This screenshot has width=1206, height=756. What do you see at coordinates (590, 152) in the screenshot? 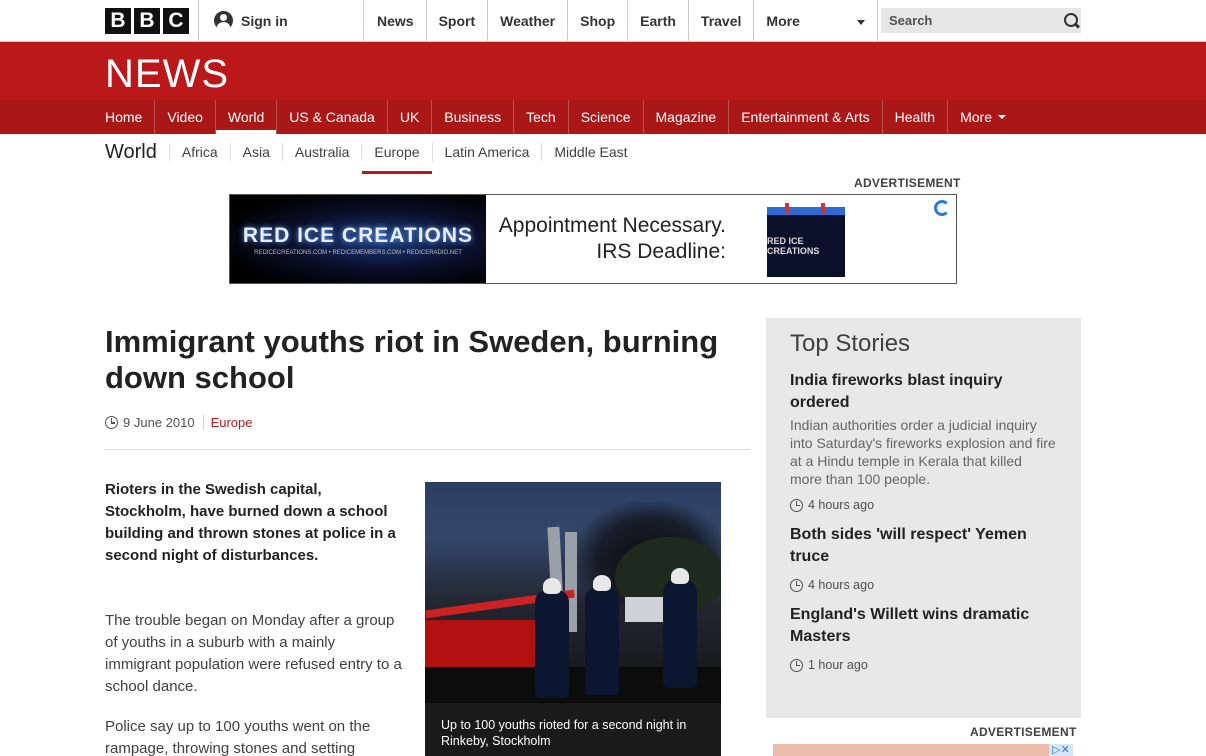
I see `subnav-middle-east: Middle East` at bounding box center [590, 152].